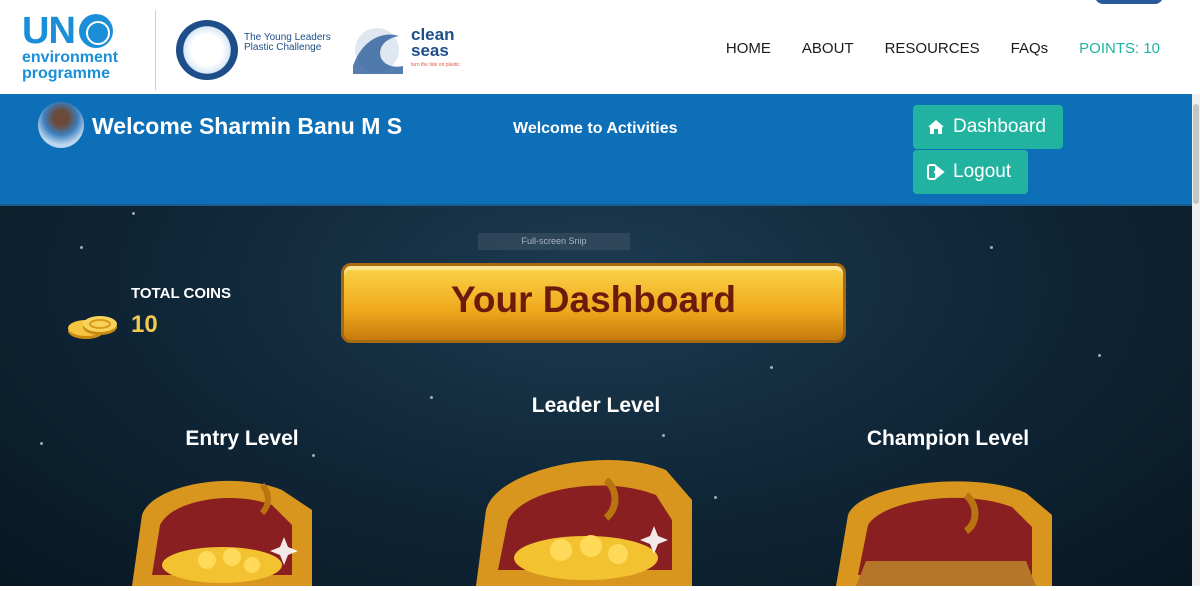 Image resolution: width=1200 pixels, height=591 pixels. Describe the element at coordinates (1196, 340) in the screenshot. I see `page-scrollbar` at that location.